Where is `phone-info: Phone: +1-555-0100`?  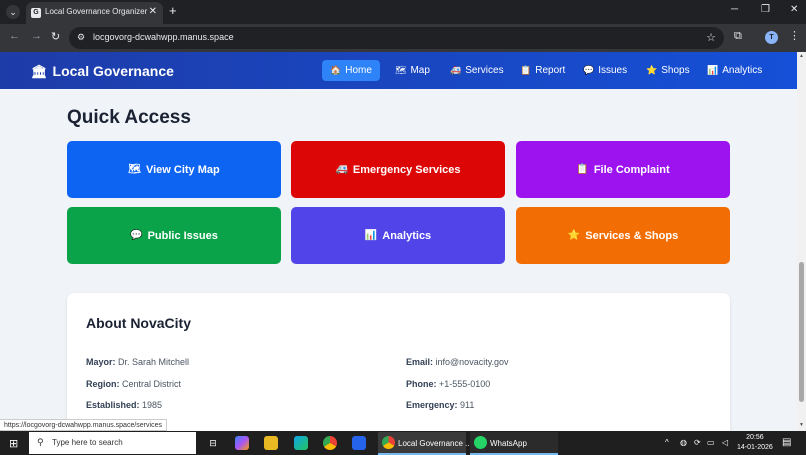 phone-info: Phone: +1-555-0100 is located at coordinates (448, 384).